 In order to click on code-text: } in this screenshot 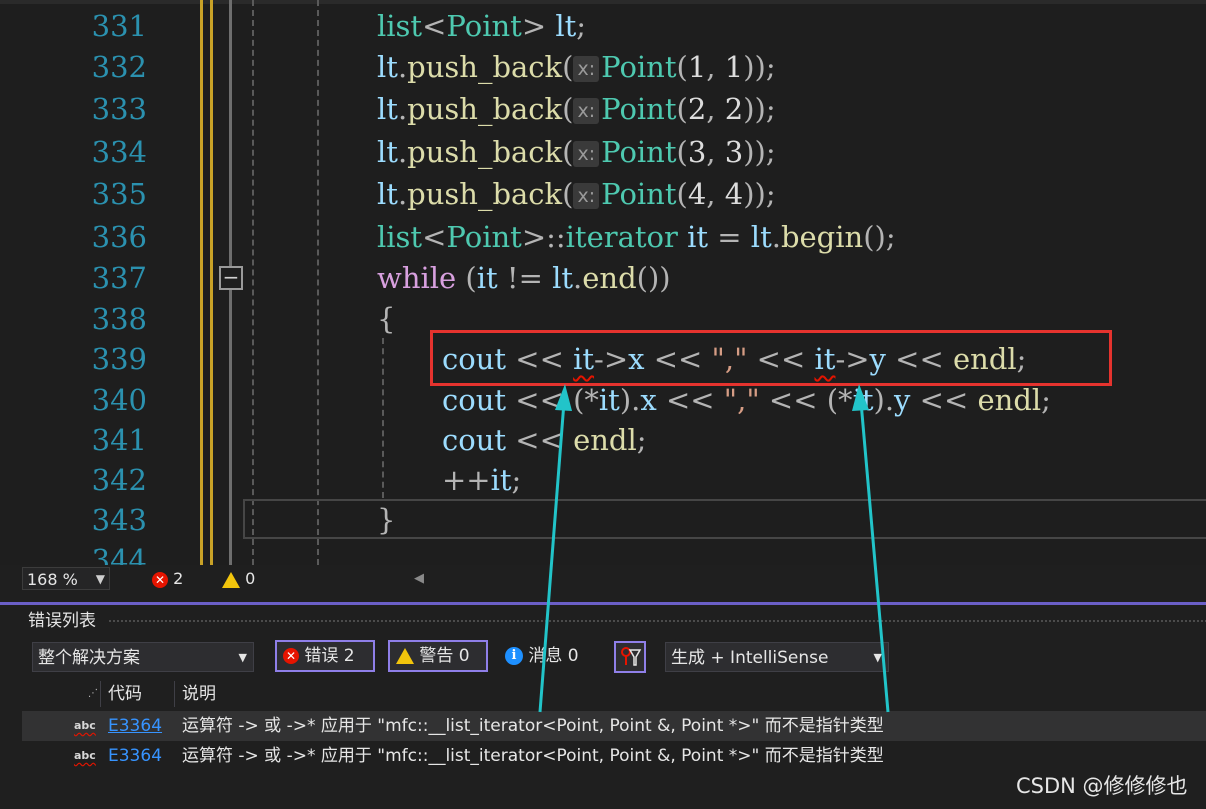, I will do `click(386, 520)`.